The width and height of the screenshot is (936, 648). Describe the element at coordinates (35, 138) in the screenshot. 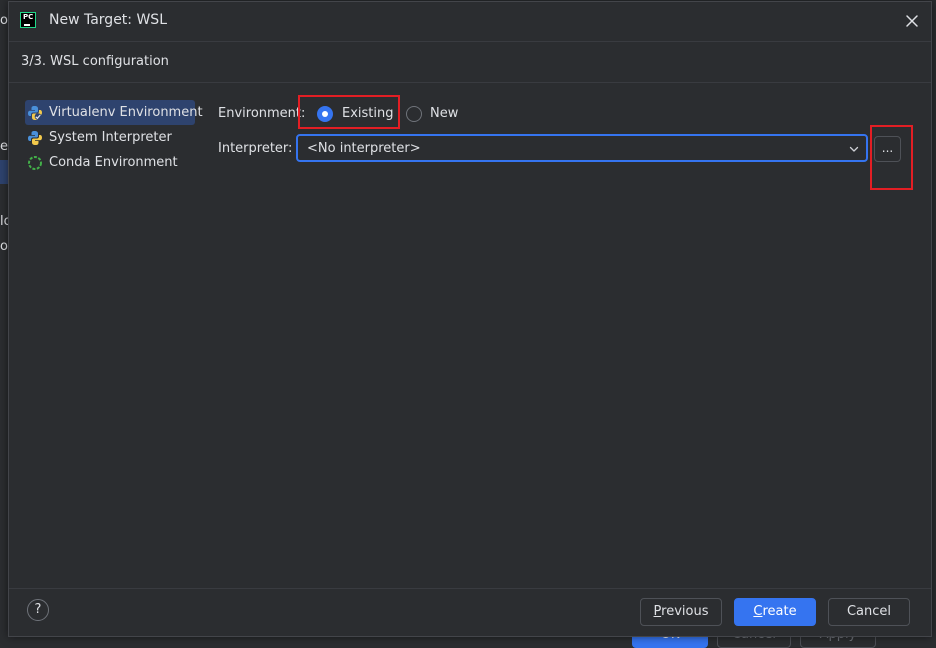

I see `python-icon` at that location.